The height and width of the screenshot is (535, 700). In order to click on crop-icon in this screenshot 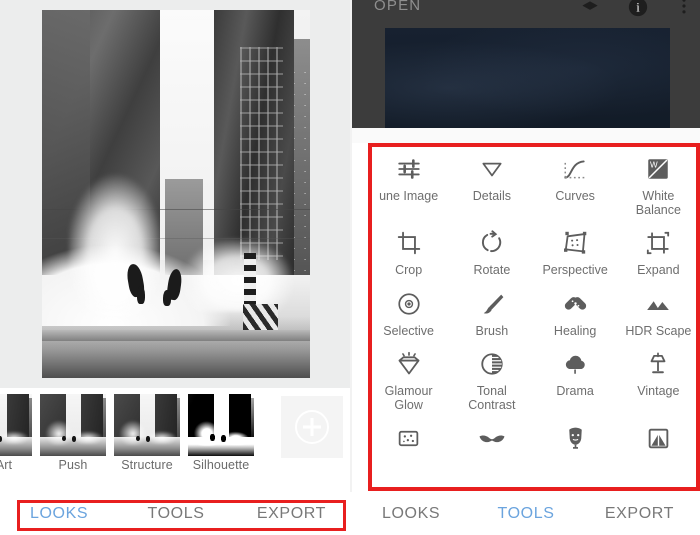, I will do `click(408, 243)`.